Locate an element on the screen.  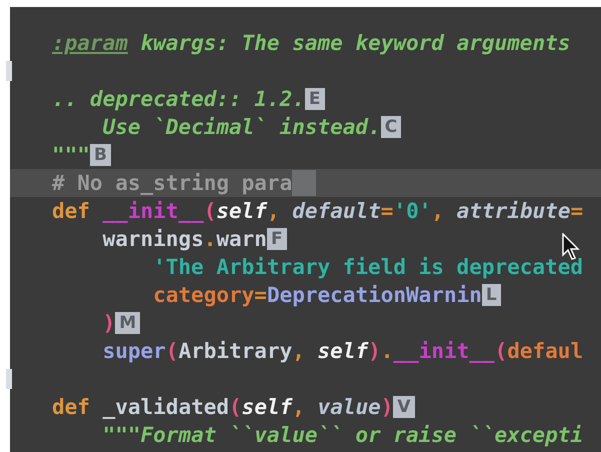
jump-hint-label: E is located at coordinates (314, 99).